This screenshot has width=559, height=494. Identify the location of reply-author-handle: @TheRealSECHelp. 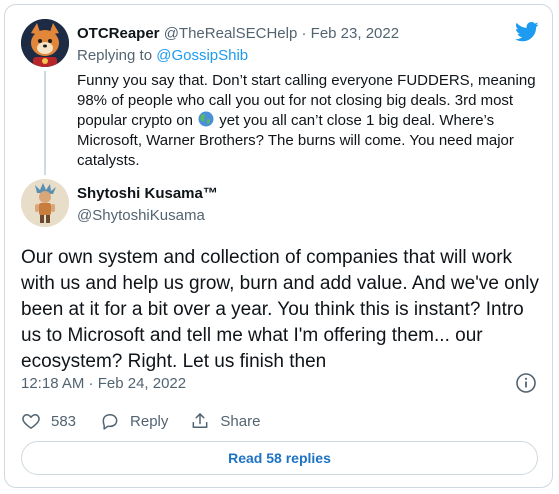
(231, 33).